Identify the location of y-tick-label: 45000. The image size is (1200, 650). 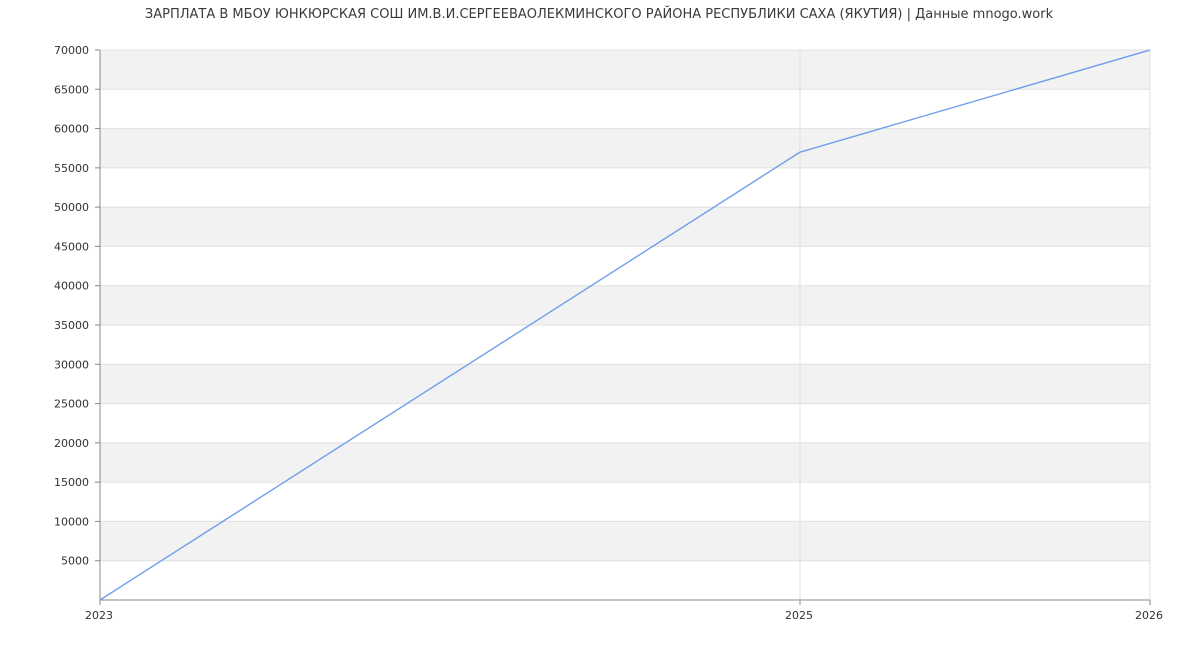
(71, 246).